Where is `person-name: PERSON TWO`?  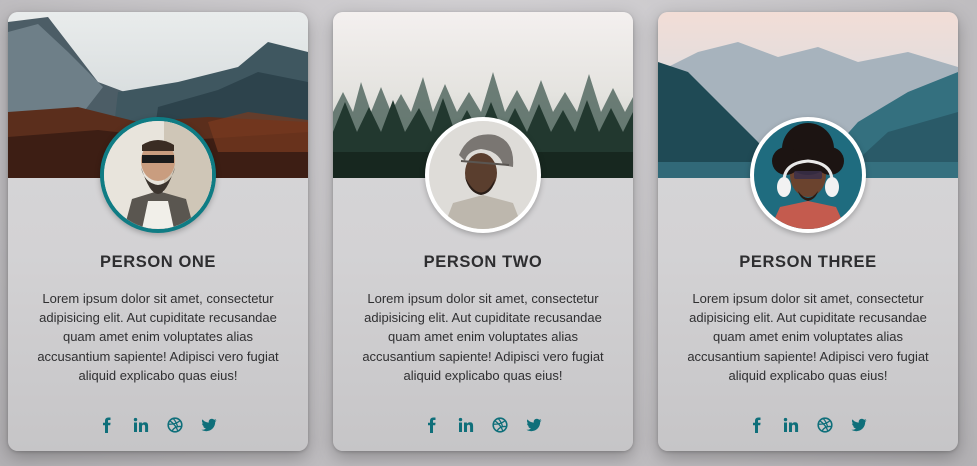 person-name: PERSON TWO is located at coordinates (483, 262).